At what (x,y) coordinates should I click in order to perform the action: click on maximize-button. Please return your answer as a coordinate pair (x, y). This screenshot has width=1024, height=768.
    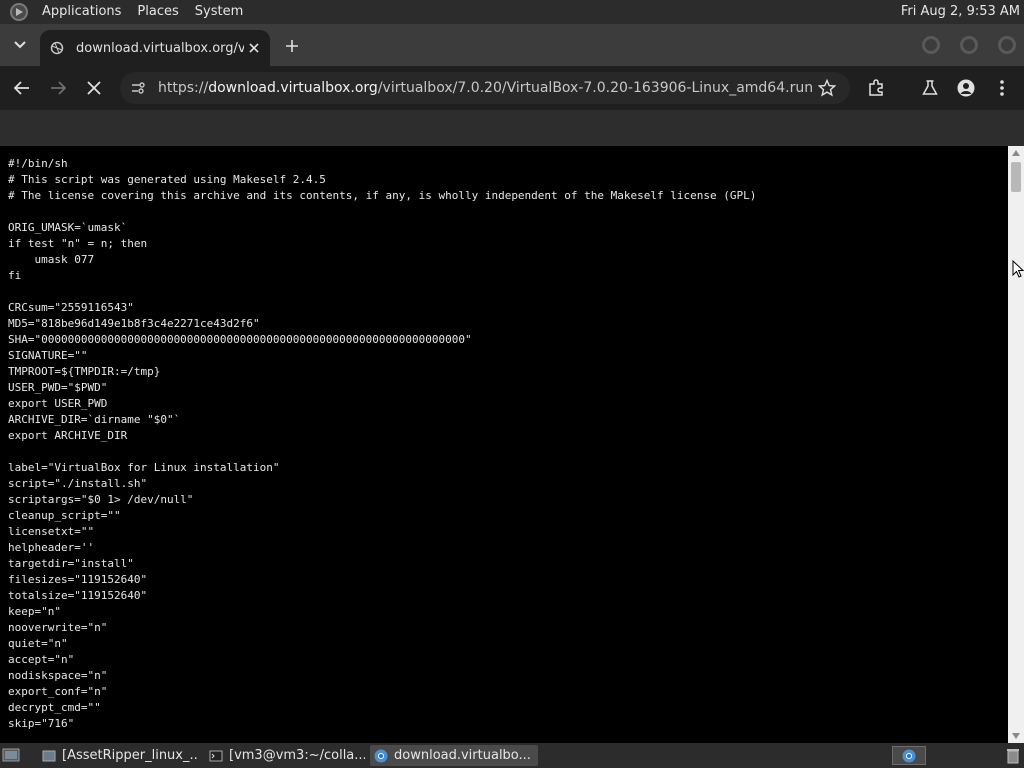
    Looking at the image, I should click on (969, 45).